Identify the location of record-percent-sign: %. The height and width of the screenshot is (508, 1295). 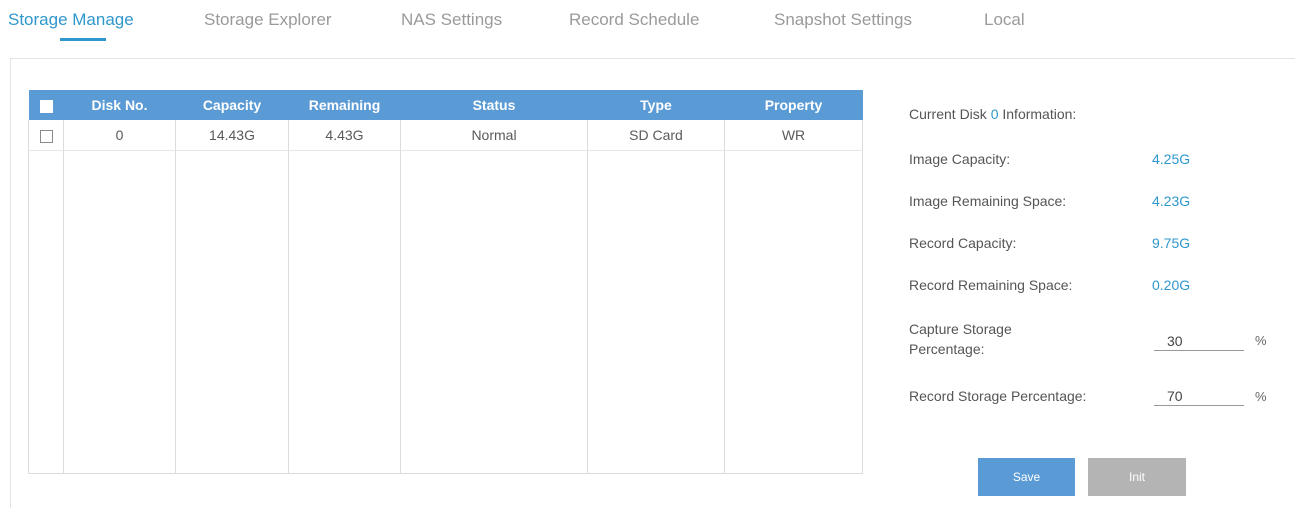
(1261, 396).